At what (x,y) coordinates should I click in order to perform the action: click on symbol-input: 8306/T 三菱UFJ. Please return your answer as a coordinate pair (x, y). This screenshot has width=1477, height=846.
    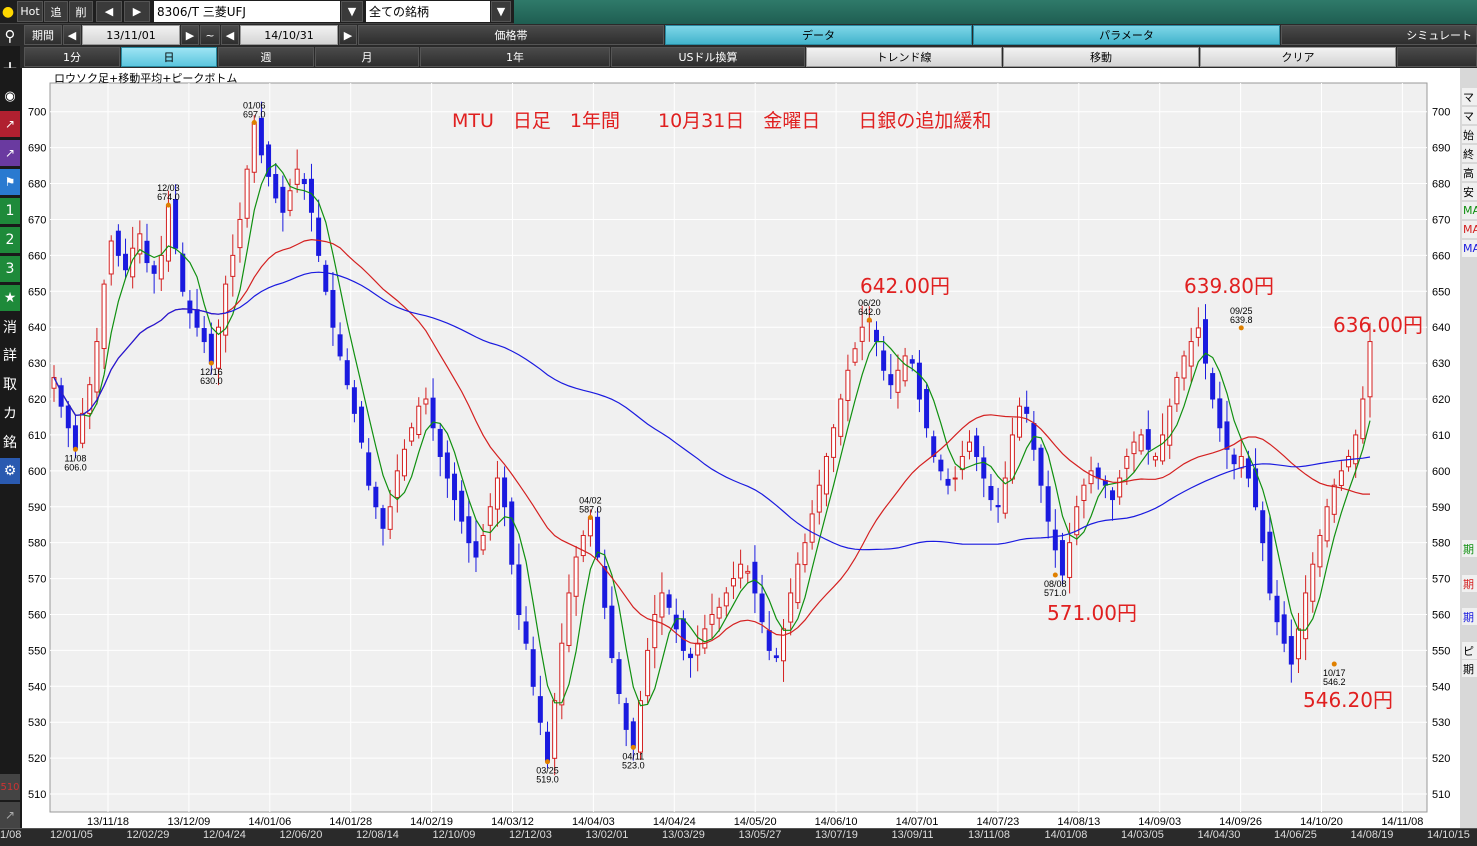
    Looking at the image, I should click on (247, 11).